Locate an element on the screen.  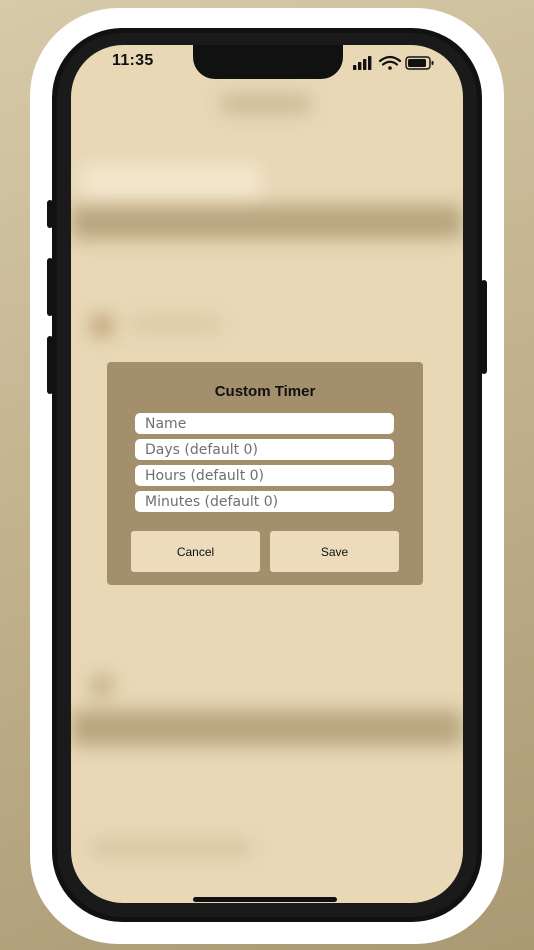
hours-input is located at coordinates (264, 475).